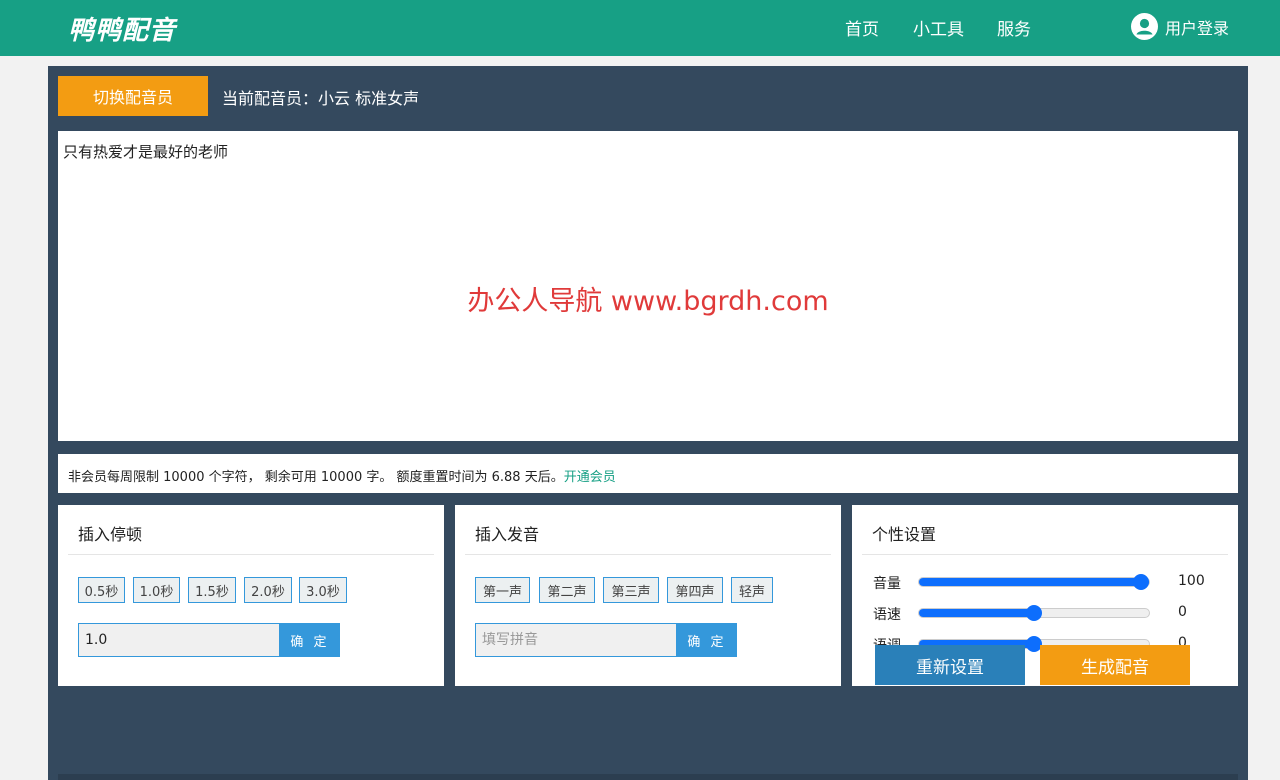  I want to click on speed-slider, so click(1034, 613).